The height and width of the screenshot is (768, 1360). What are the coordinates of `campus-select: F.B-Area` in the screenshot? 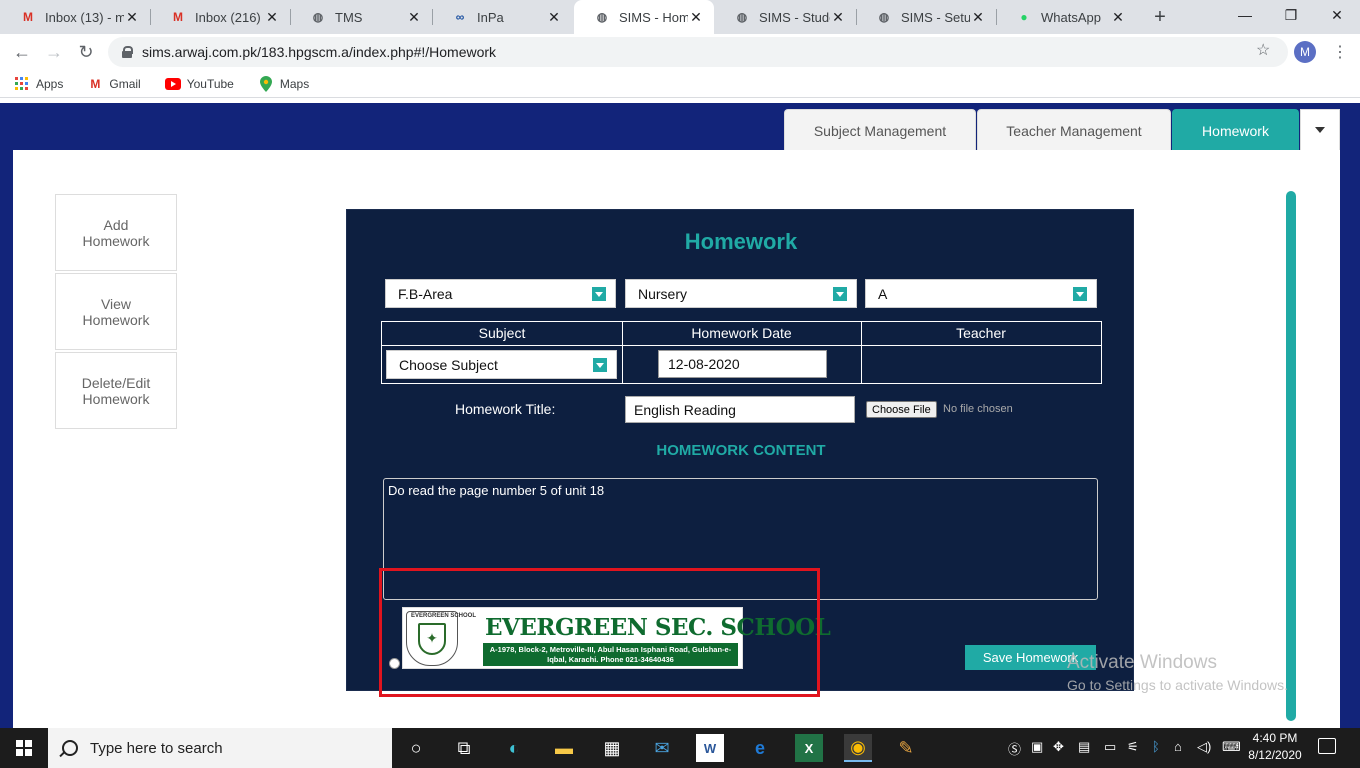 It's located at (500, 293).